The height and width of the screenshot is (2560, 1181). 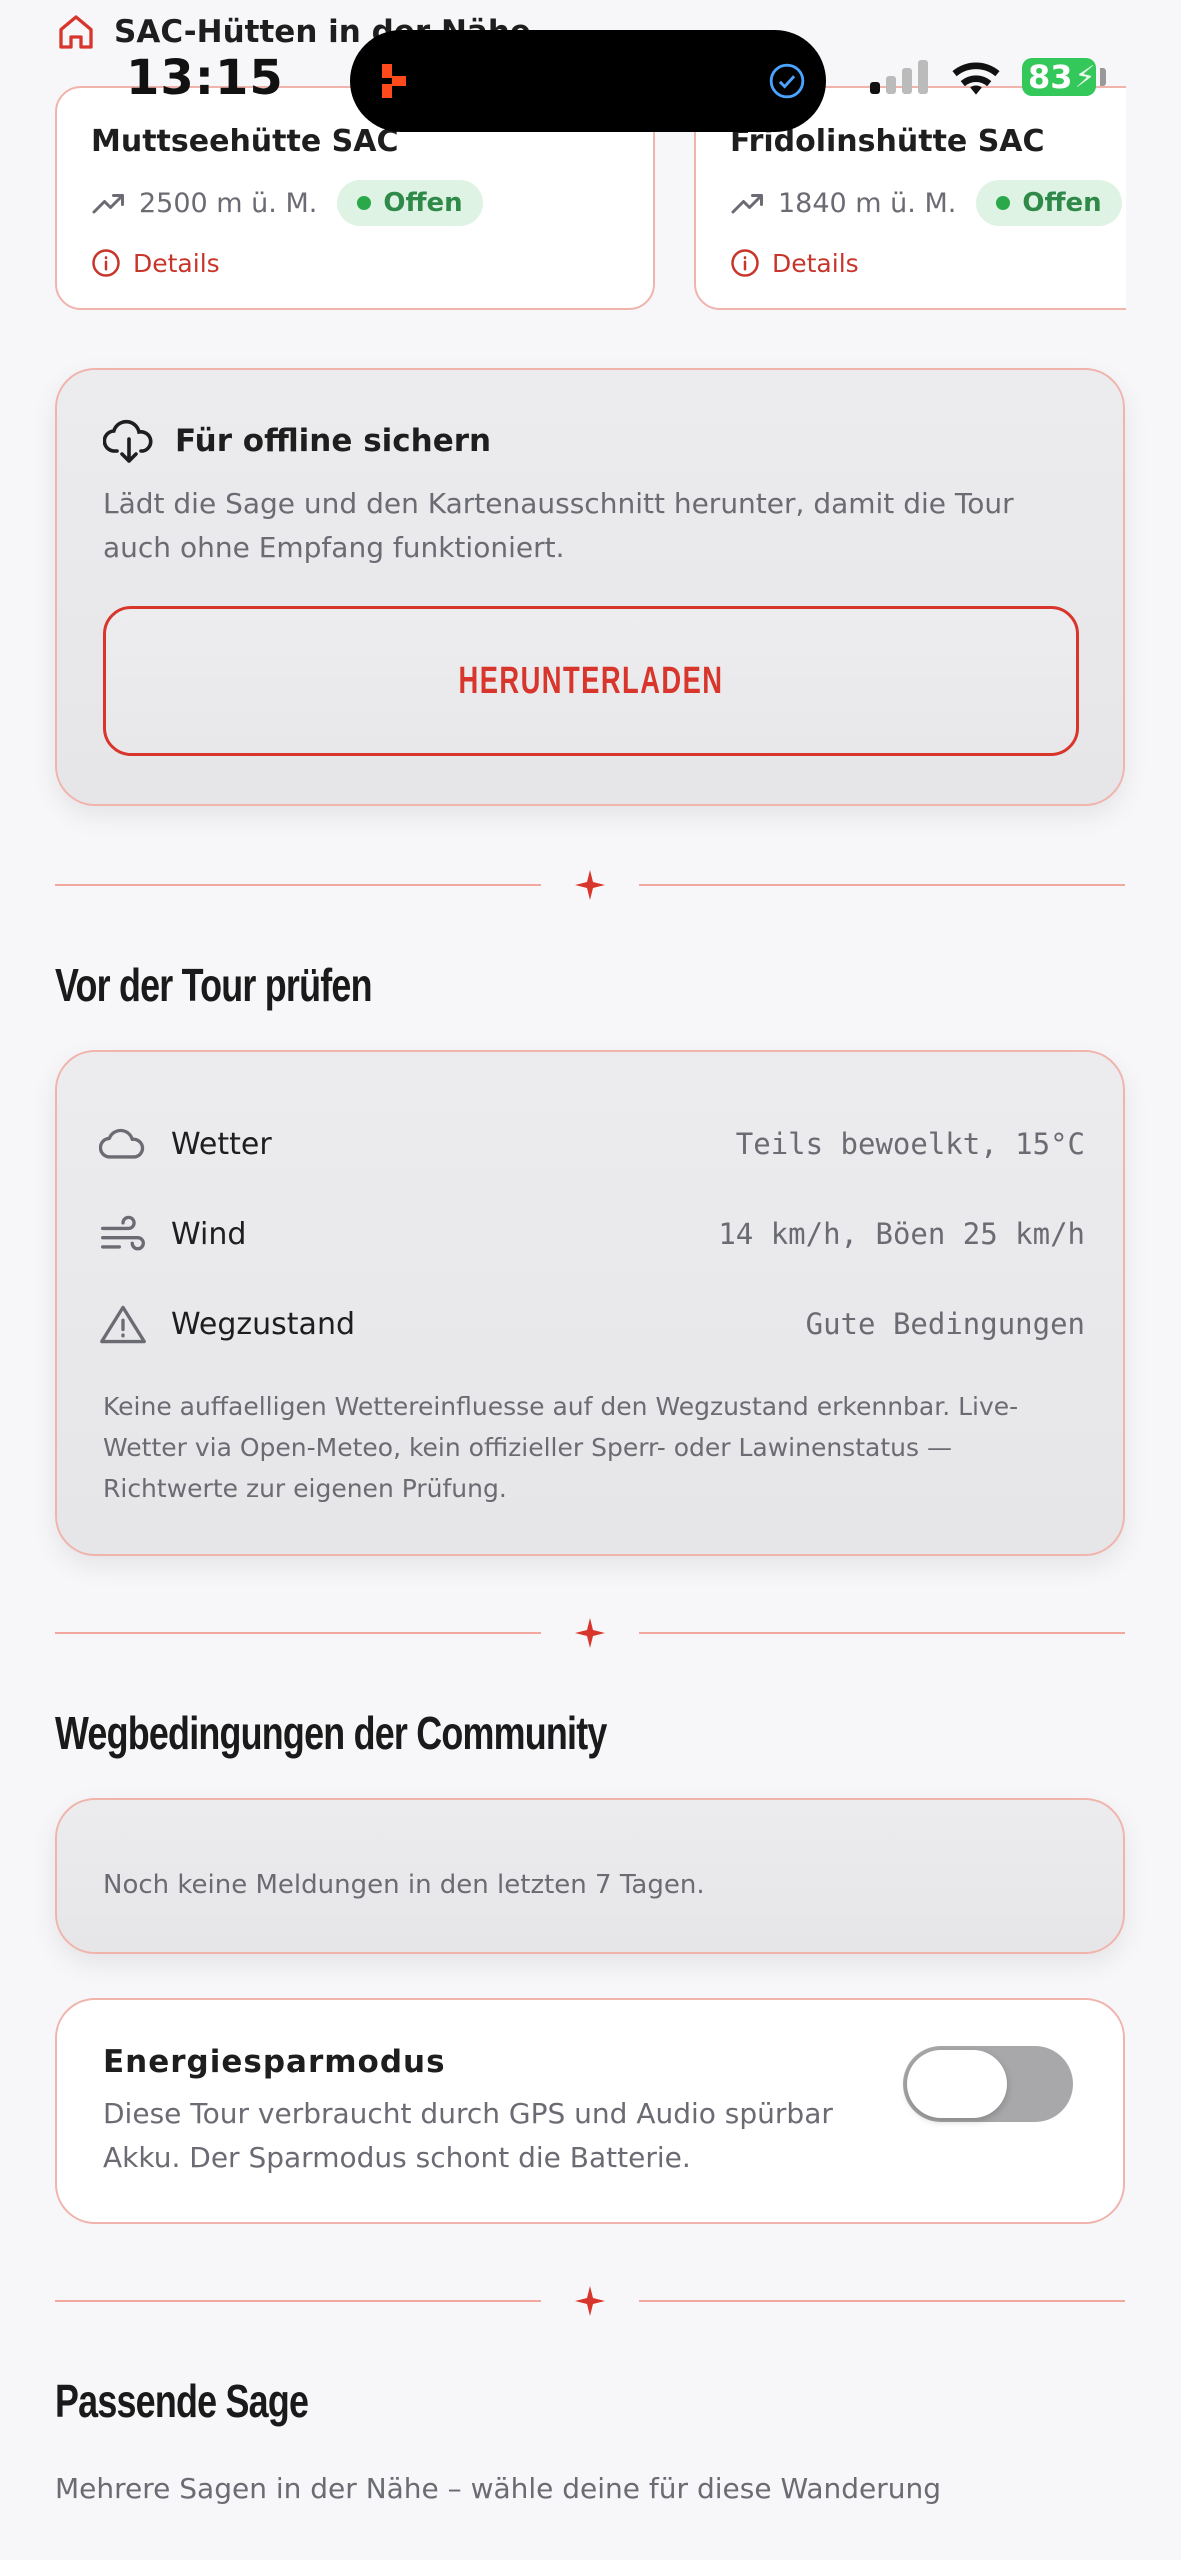 I want to click on app-activity-icon, so click(x=394, y=81).